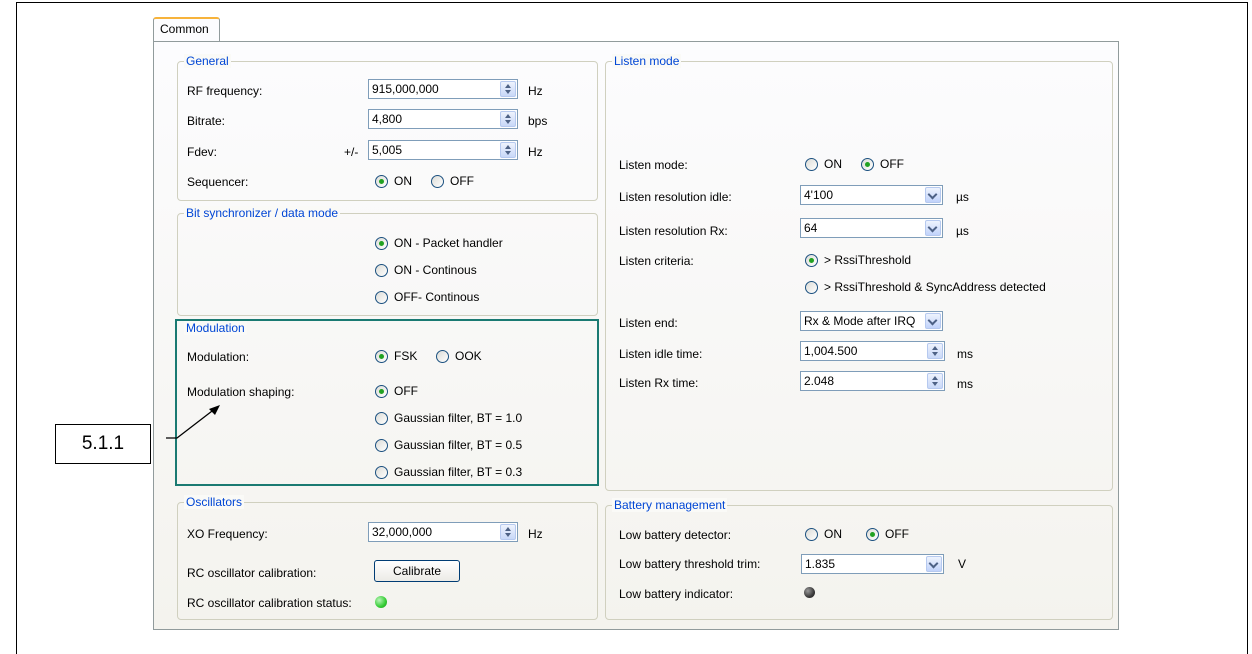  I want to click on bitrate-label: Bitrate:, so click(206, 121).